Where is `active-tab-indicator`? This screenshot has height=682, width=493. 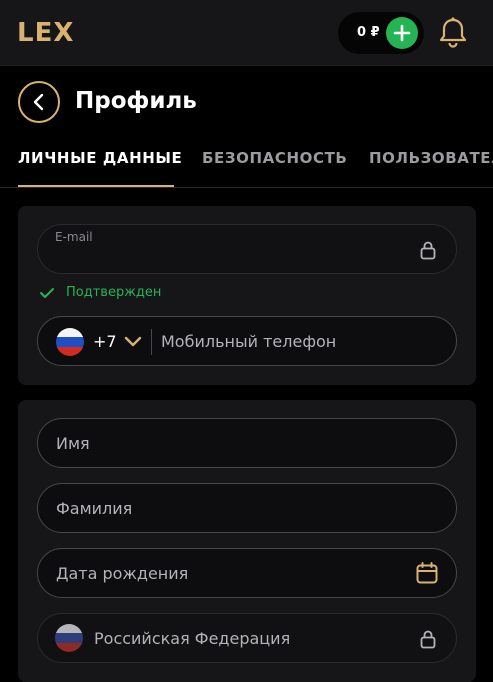
active-tab-indicator is located at coordinates (96, 186).